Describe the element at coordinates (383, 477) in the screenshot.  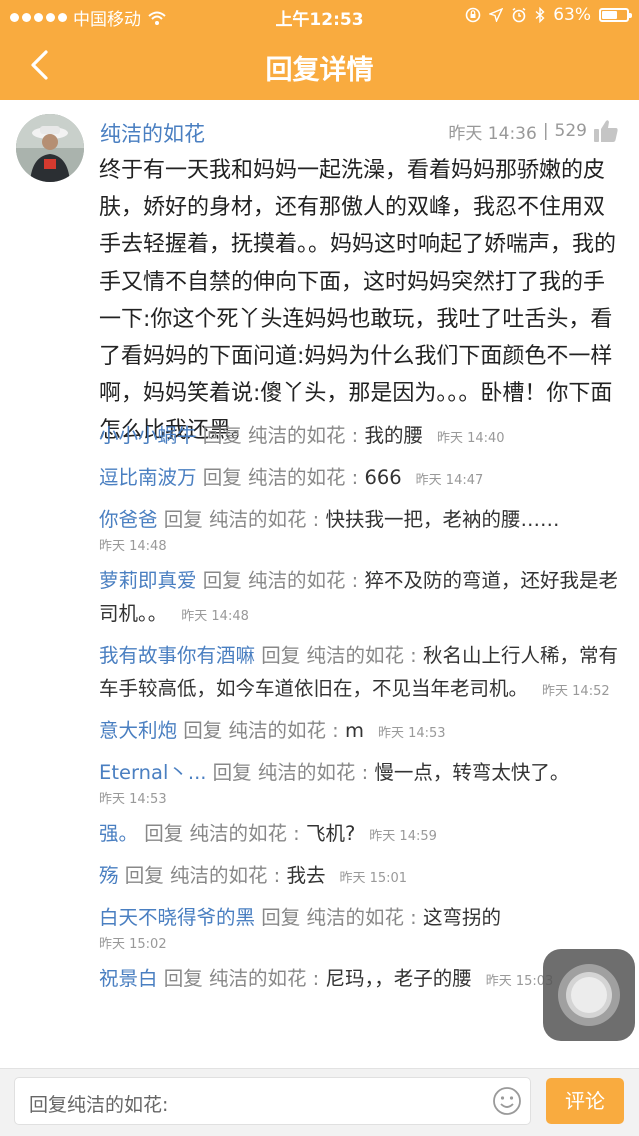
I see `reply-text: 666` at that location.